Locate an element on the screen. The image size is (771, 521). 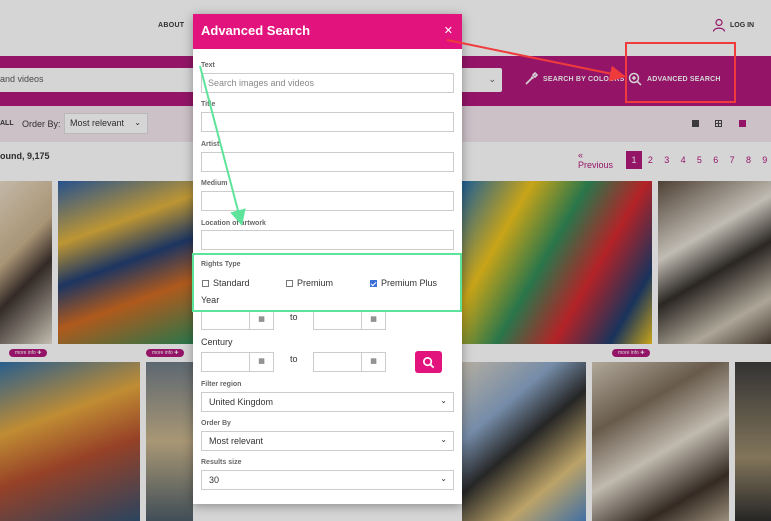
modal-title: Advanced Search is located at coordinates (256, 30).